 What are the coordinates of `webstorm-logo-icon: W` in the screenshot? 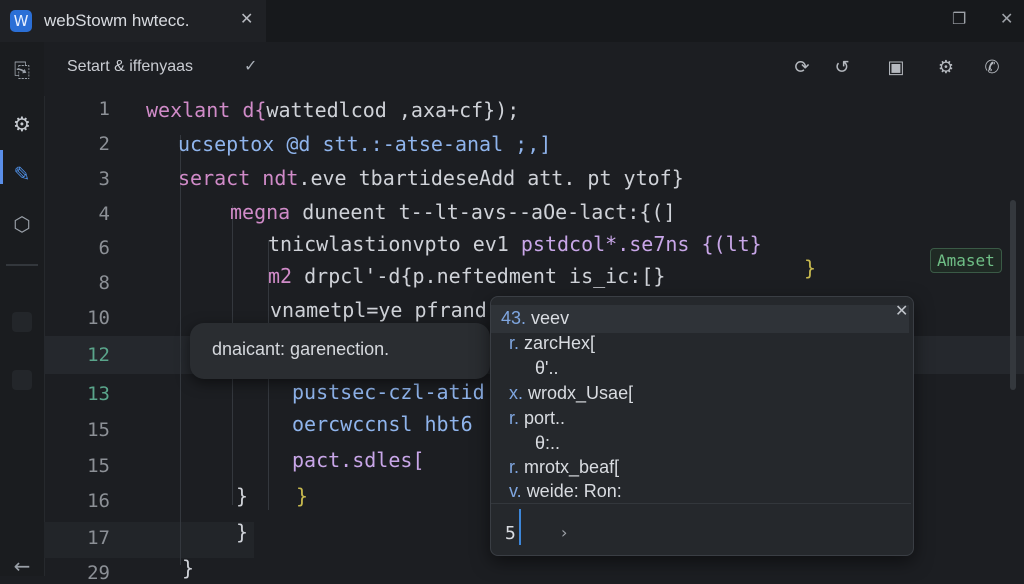 It's located at (21, 21).